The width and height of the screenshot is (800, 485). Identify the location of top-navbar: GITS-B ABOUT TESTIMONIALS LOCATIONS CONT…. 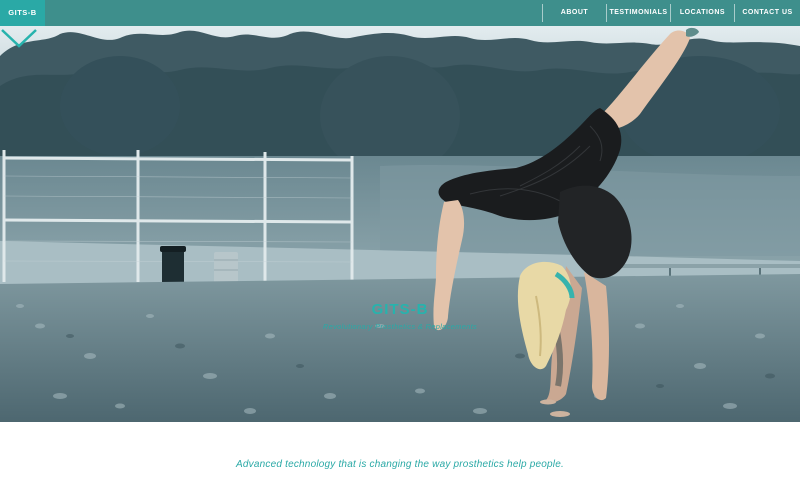
(400, 13).